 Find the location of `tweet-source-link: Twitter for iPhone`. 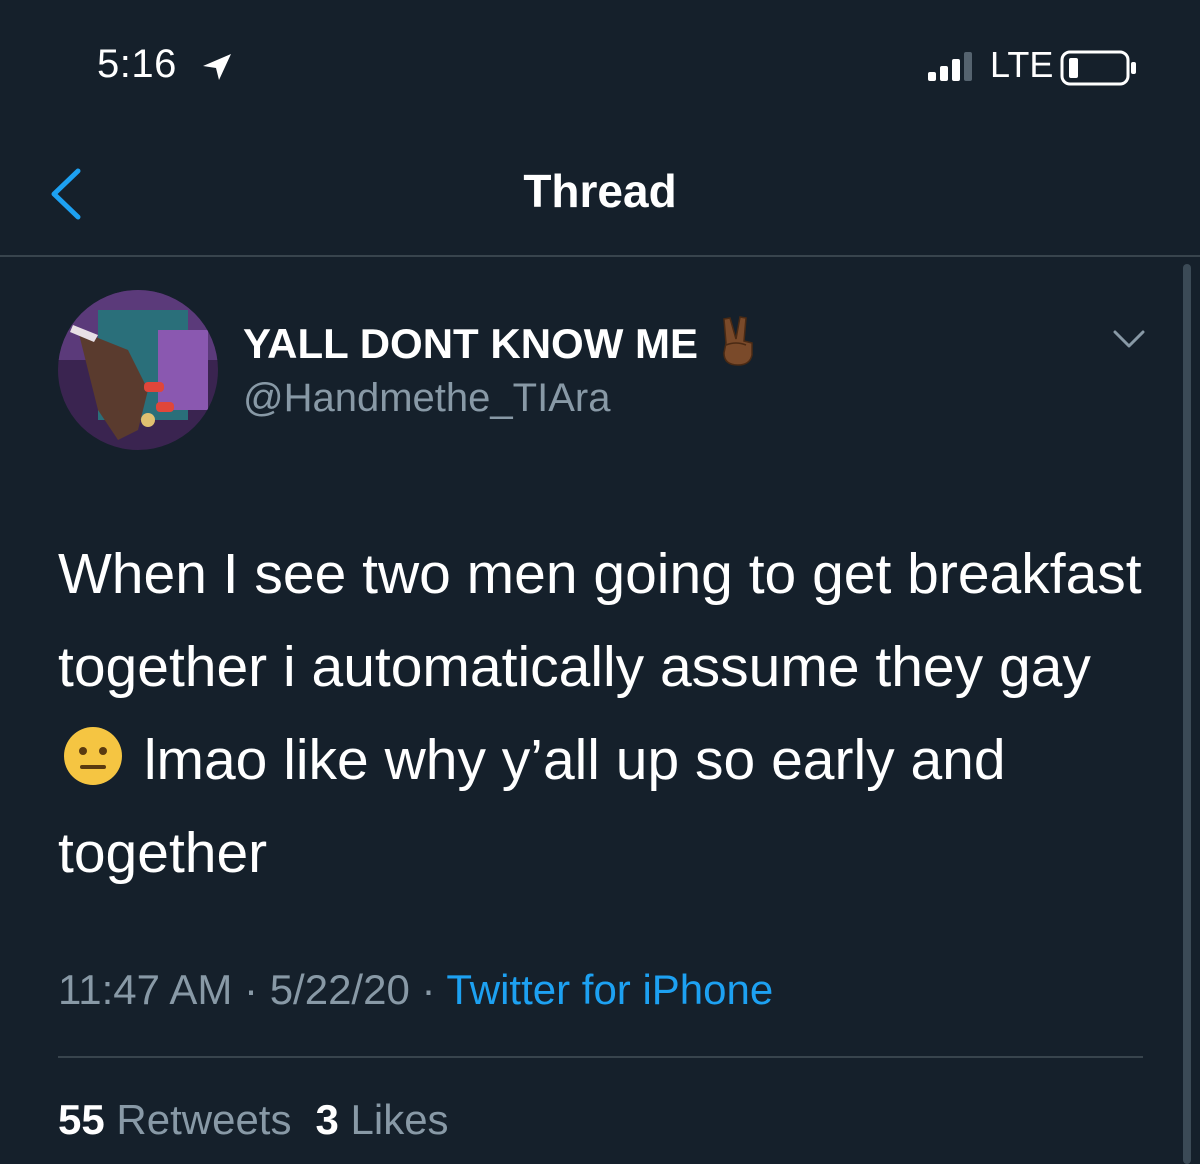

tweet-source-link: Twitter for iPhone is located at coordinates (609, 989).